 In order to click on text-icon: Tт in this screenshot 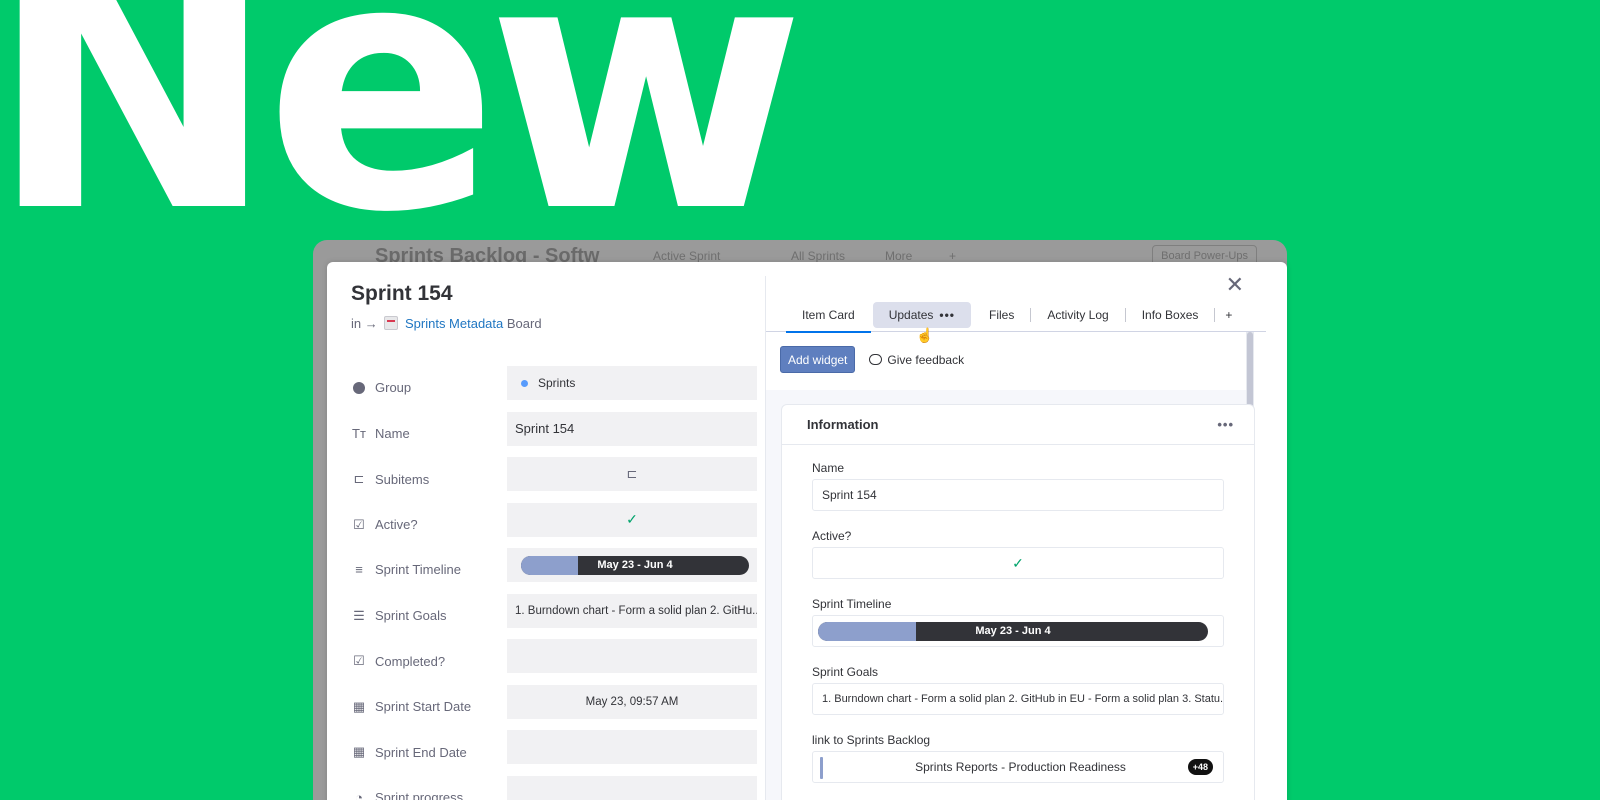, I will do `click(359, 433)`.